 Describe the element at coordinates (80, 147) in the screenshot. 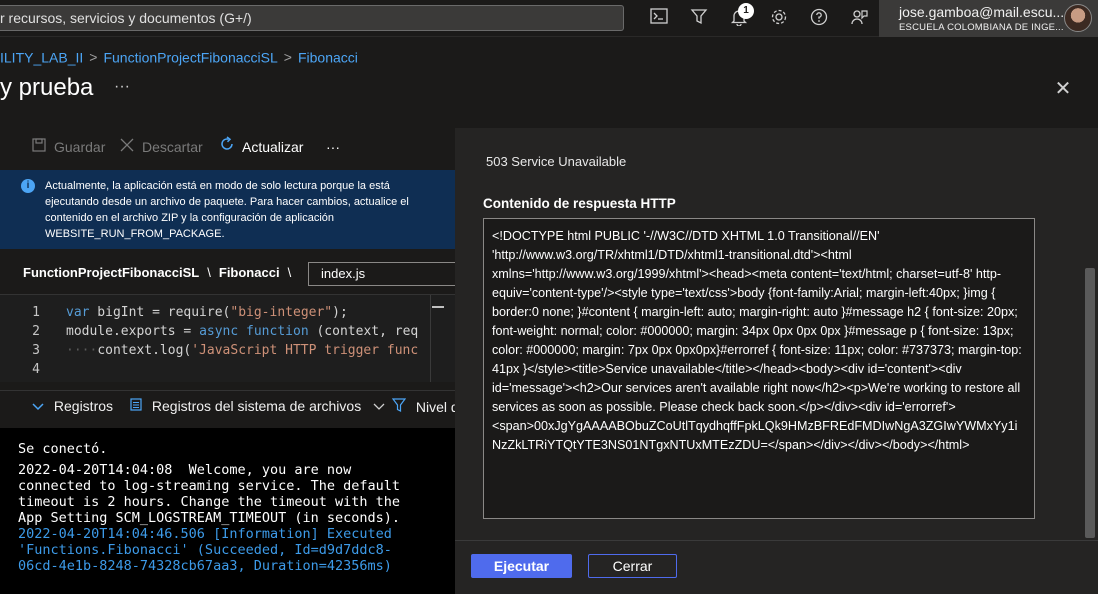

I see `save-label: Guardar` at that location.